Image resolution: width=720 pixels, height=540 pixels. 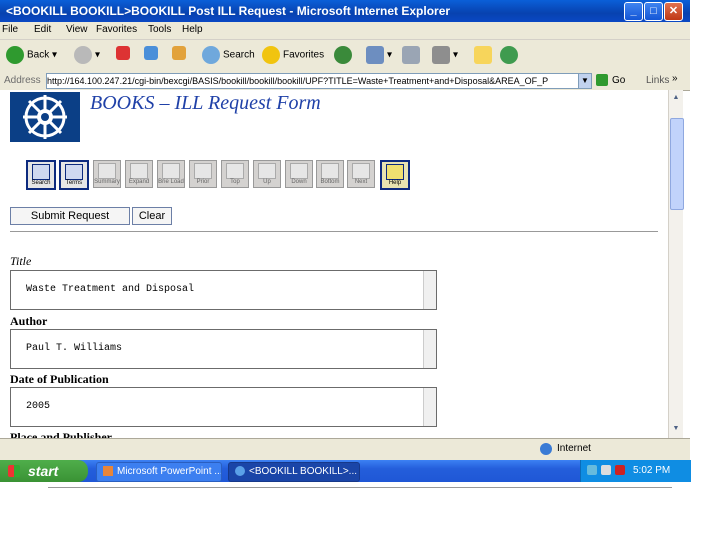 What do you see at coordinates (673, 11) in the screenshot?
I see `close-button: ✕` at bounding box center [673, 11].